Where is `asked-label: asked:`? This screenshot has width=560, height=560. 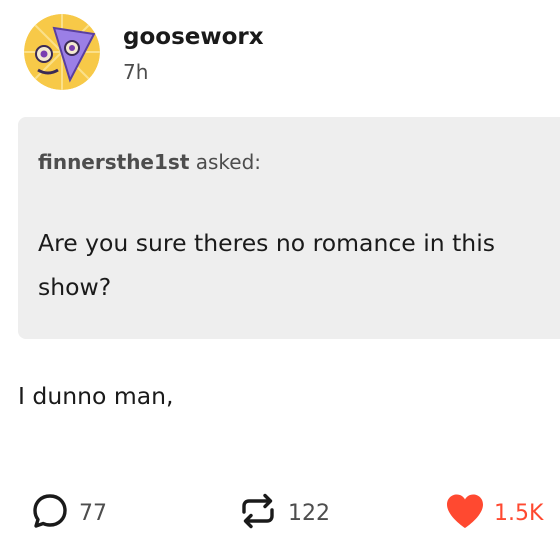 asked-label: asked: is located at coordinates (228, 162).